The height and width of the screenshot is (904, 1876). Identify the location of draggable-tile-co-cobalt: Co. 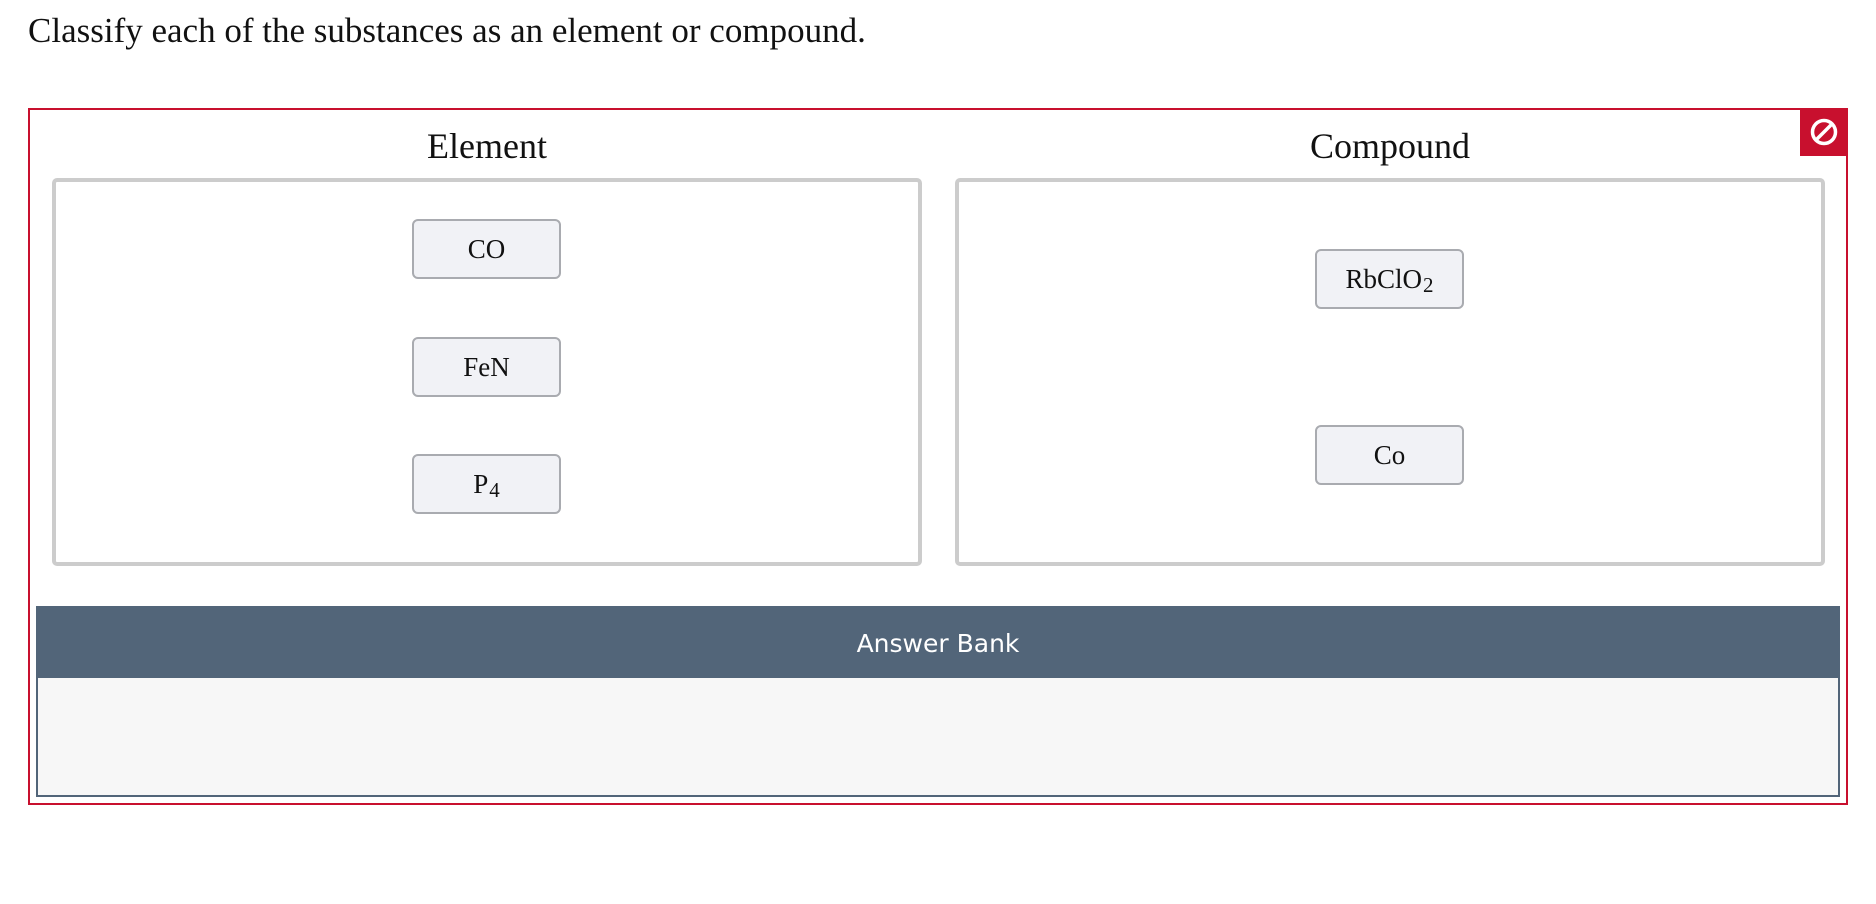
(1389, 455).